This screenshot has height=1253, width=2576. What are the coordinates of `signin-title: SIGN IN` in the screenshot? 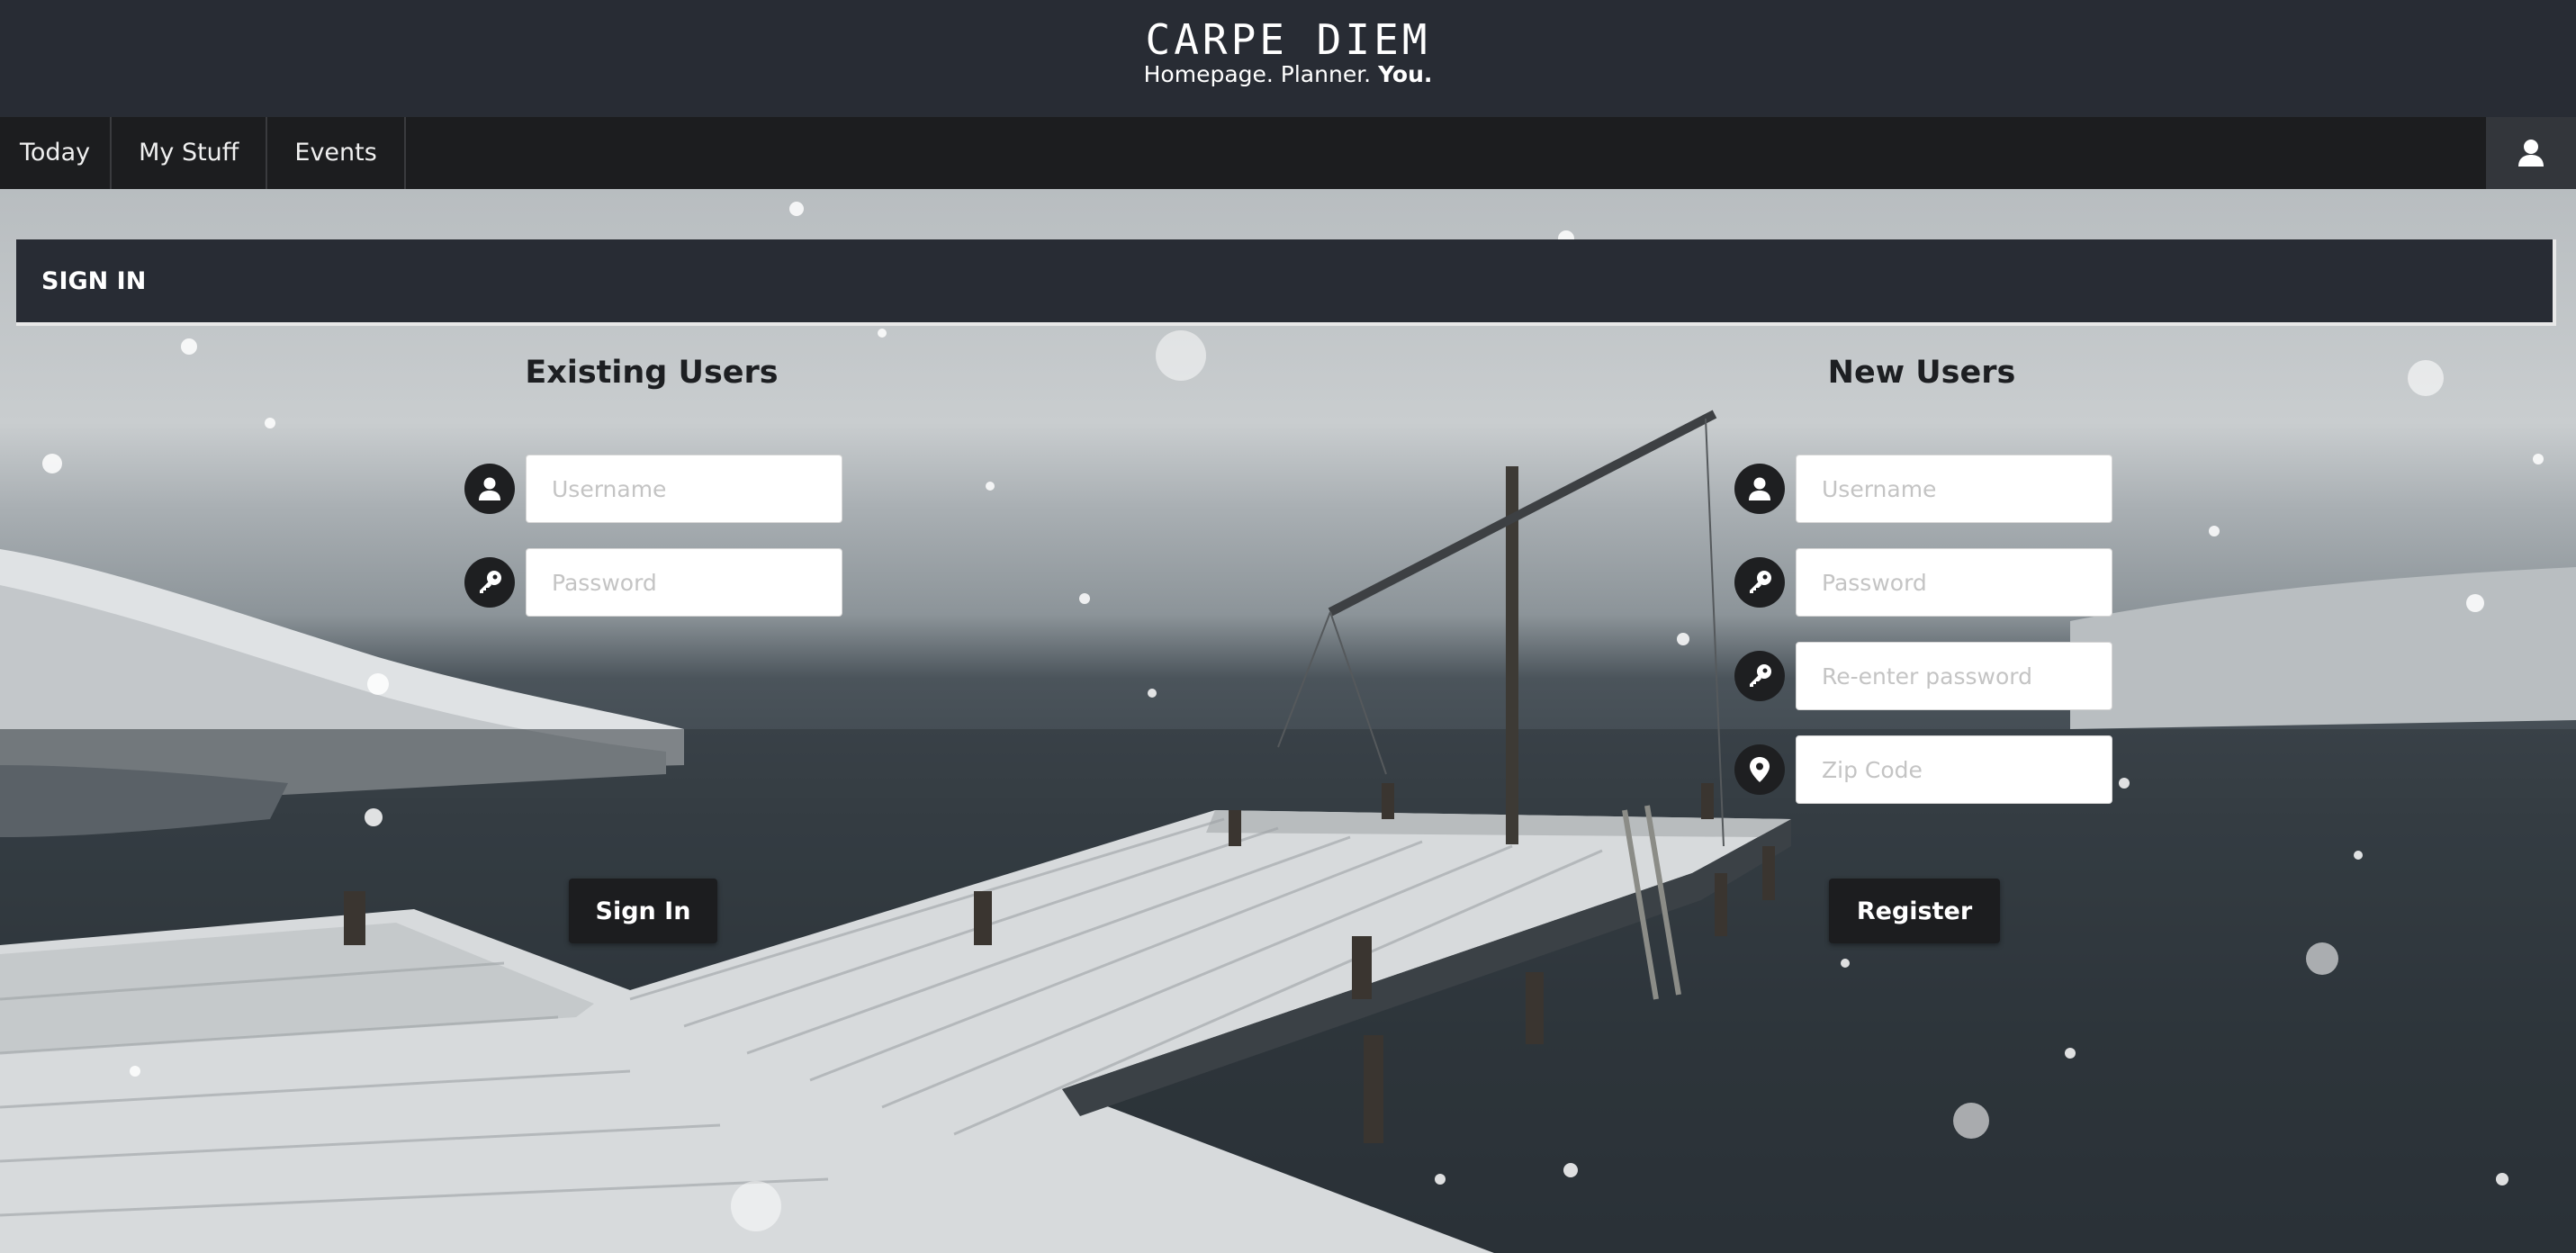 It's located at (94, 281).